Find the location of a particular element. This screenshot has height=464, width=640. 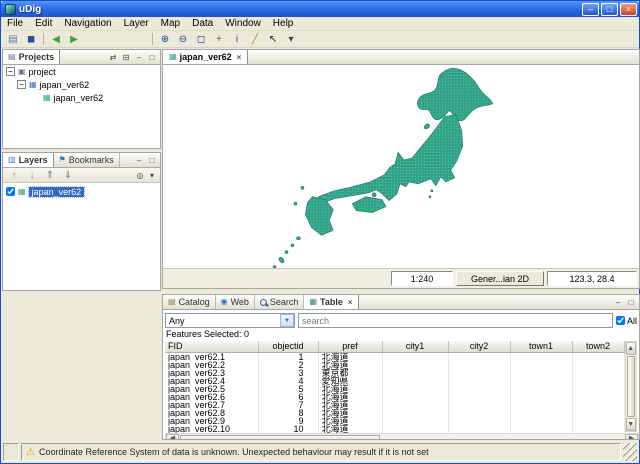

zoom-in-icon: ⊕ is located at coordinates (165, 39).